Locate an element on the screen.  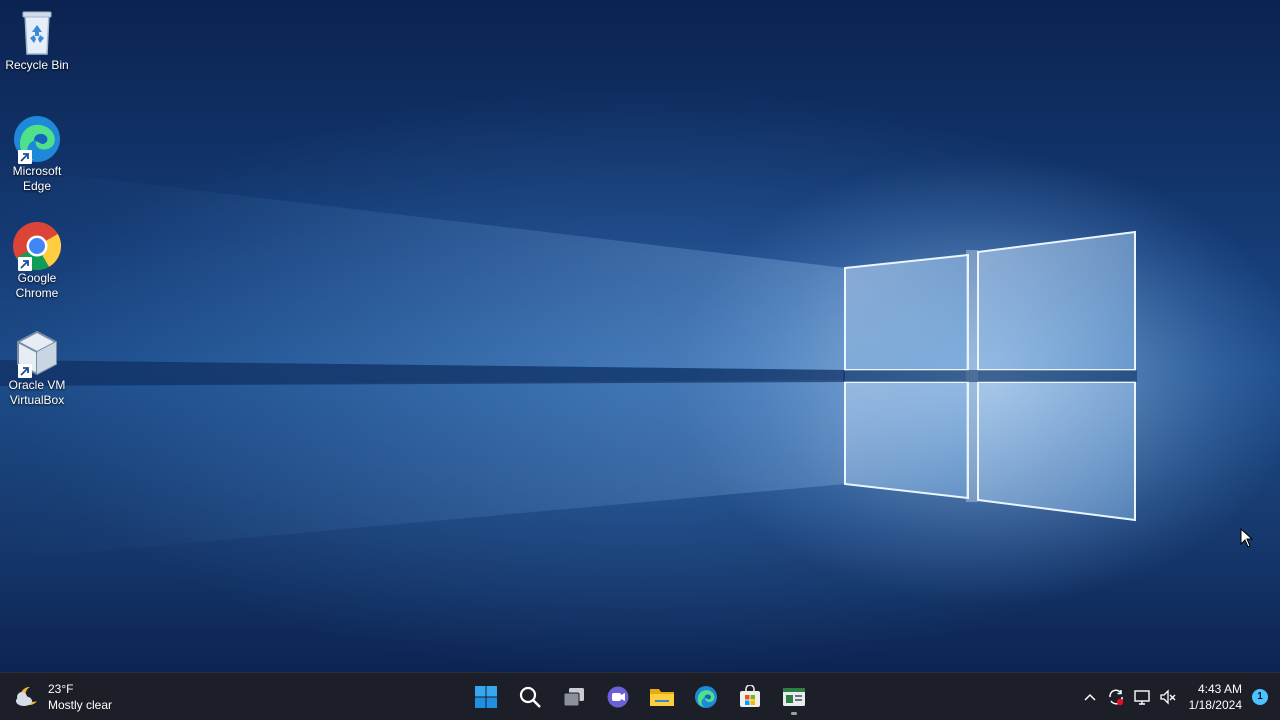
network-icon is located at coordinates (1141, 697).